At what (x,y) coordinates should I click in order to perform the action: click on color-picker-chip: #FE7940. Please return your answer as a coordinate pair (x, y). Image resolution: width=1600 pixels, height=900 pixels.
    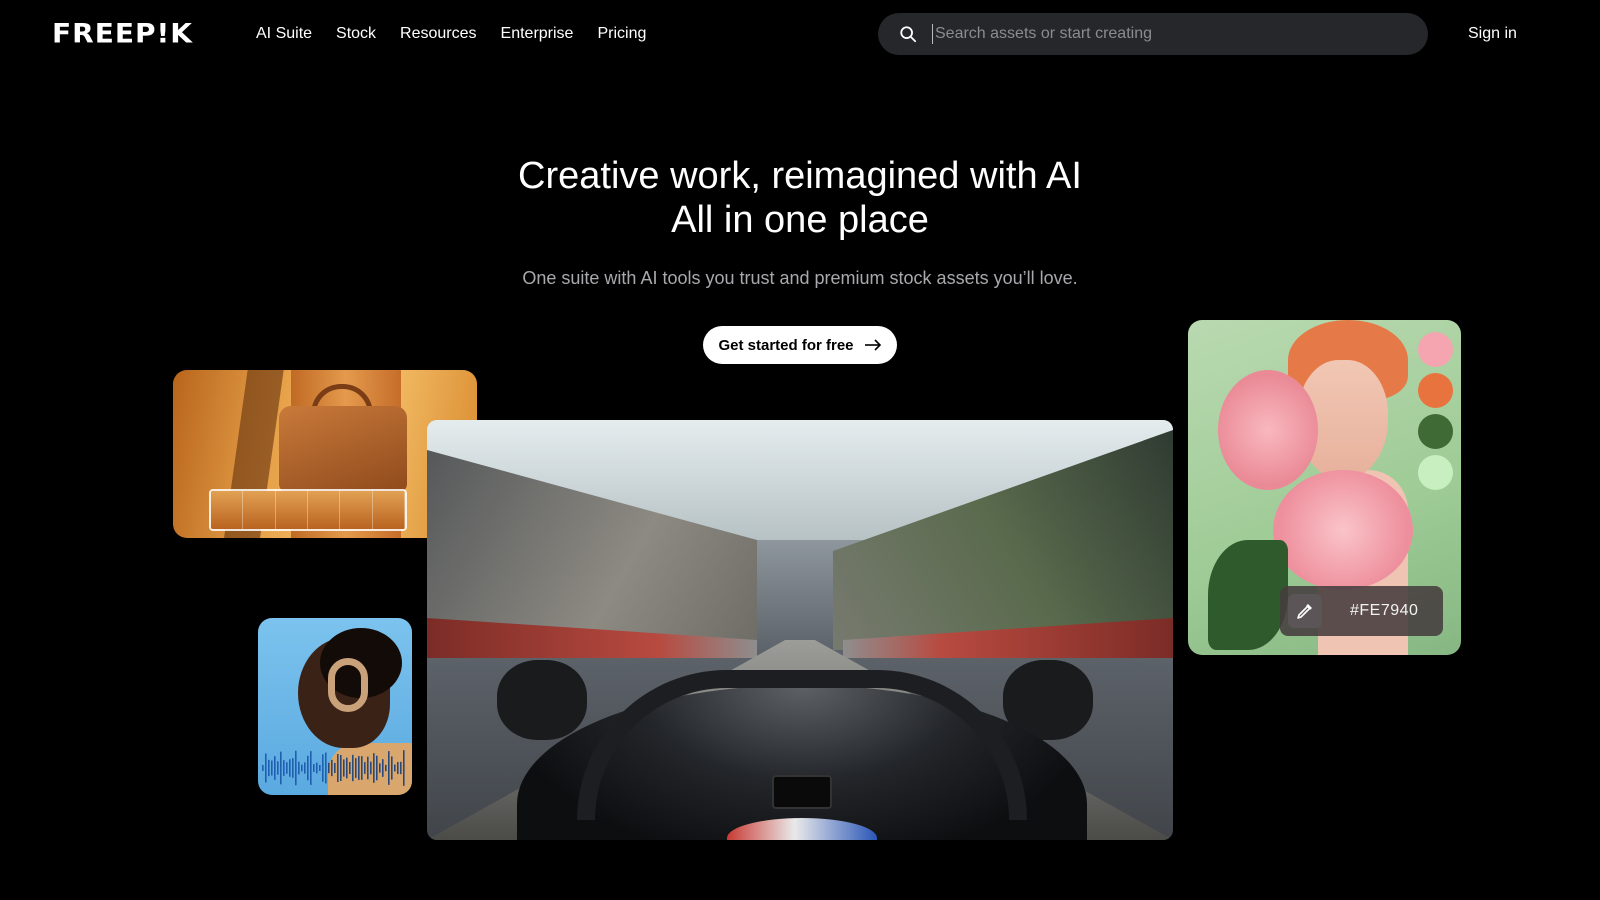
    Looking at the image, I should click on (1361, 611).